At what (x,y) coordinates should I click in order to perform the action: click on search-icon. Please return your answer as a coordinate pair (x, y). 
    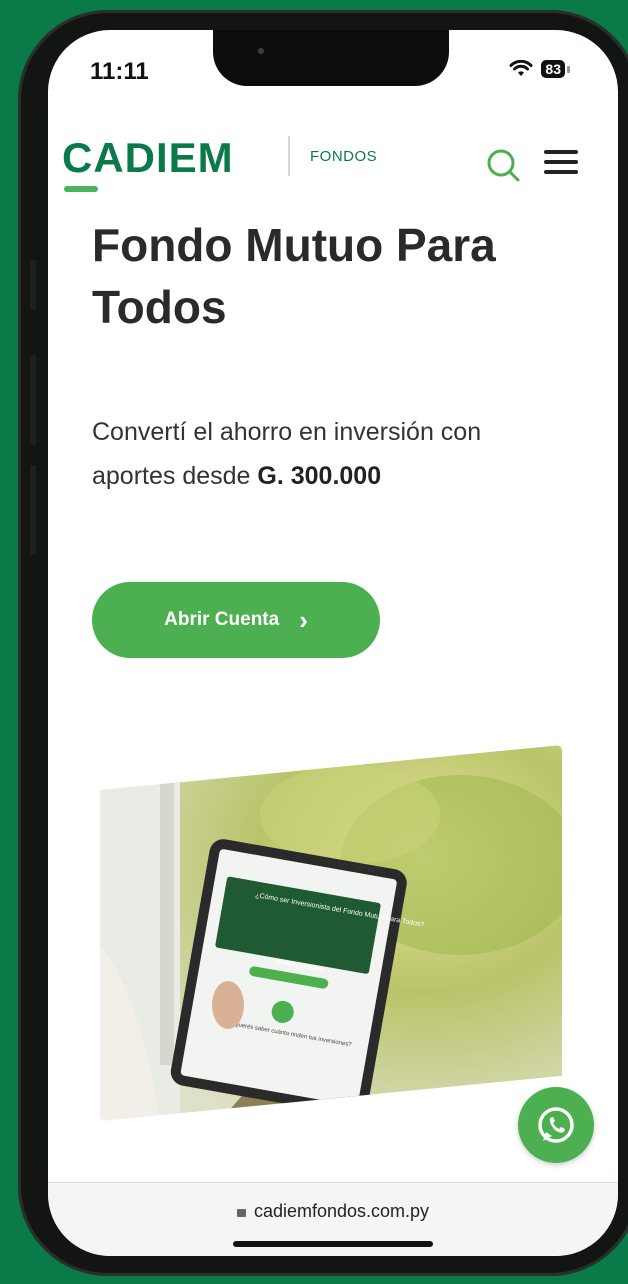
    Looking at the image, I should click on (503, 165).